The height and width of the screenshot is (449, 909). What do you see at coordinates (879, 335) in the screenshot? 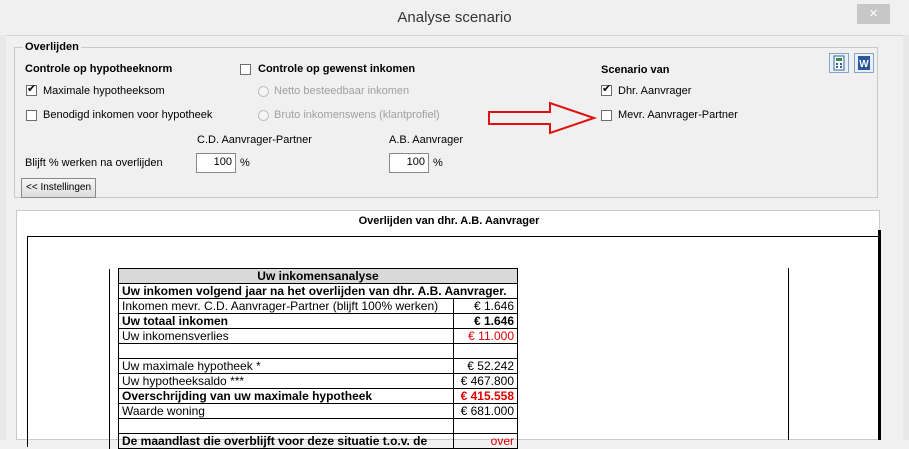
I see `report-page-edge` at bounding box center [879, 335].